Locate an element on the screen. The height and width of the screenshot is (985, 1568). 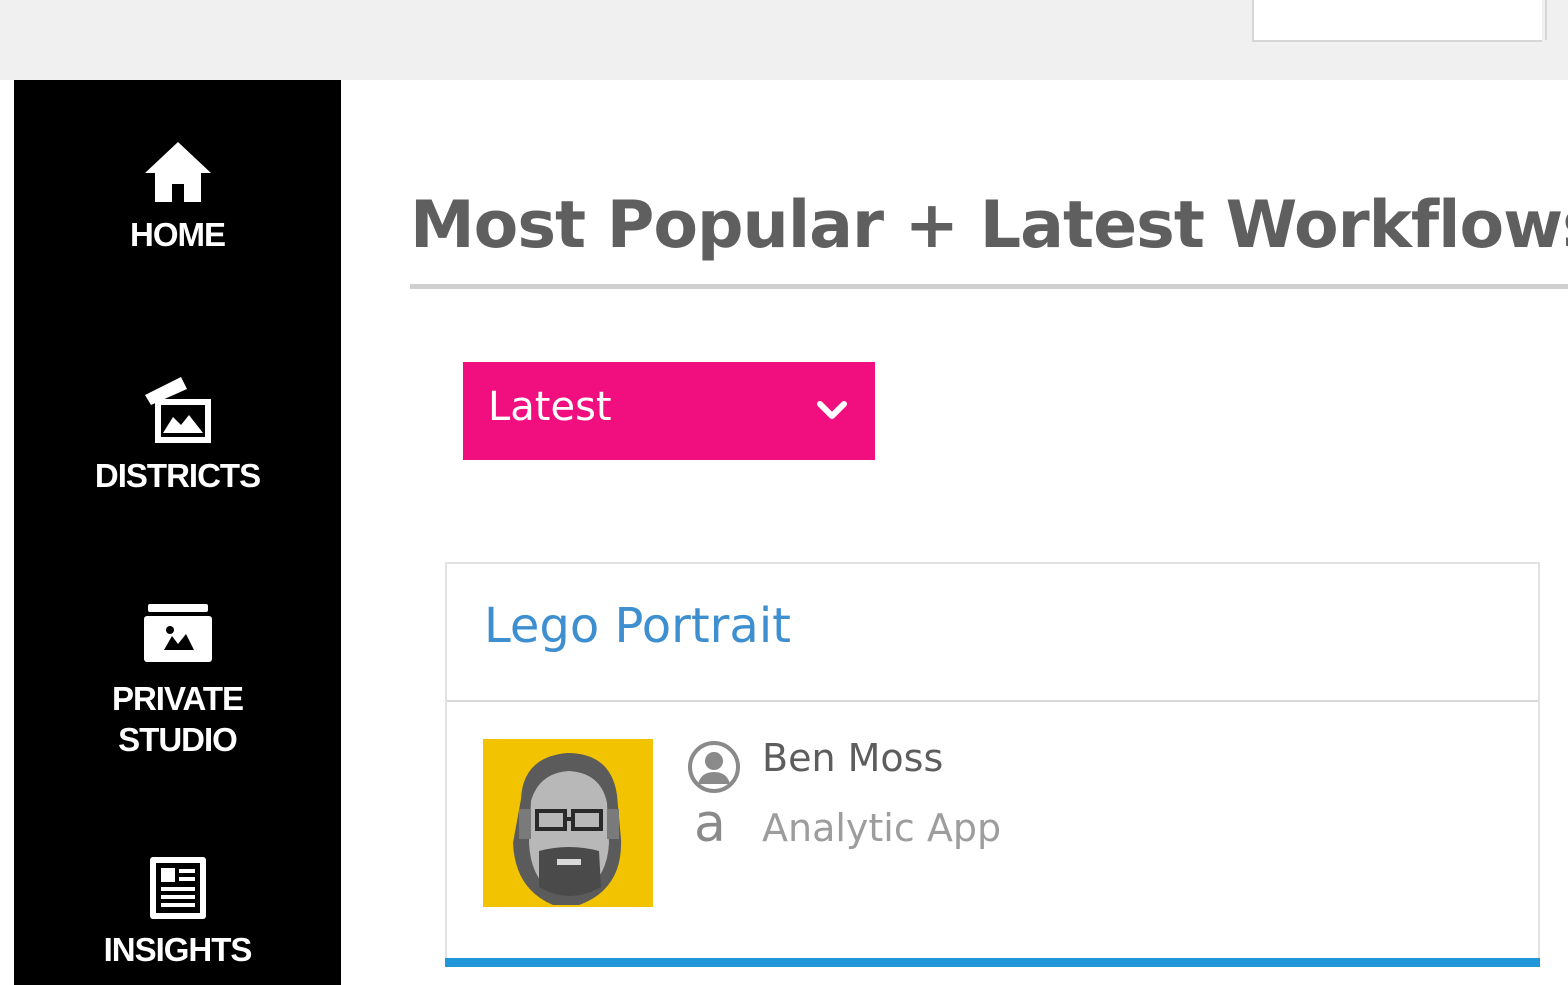
sidebar-item-home: HOME is located at coordinates (177, 197).